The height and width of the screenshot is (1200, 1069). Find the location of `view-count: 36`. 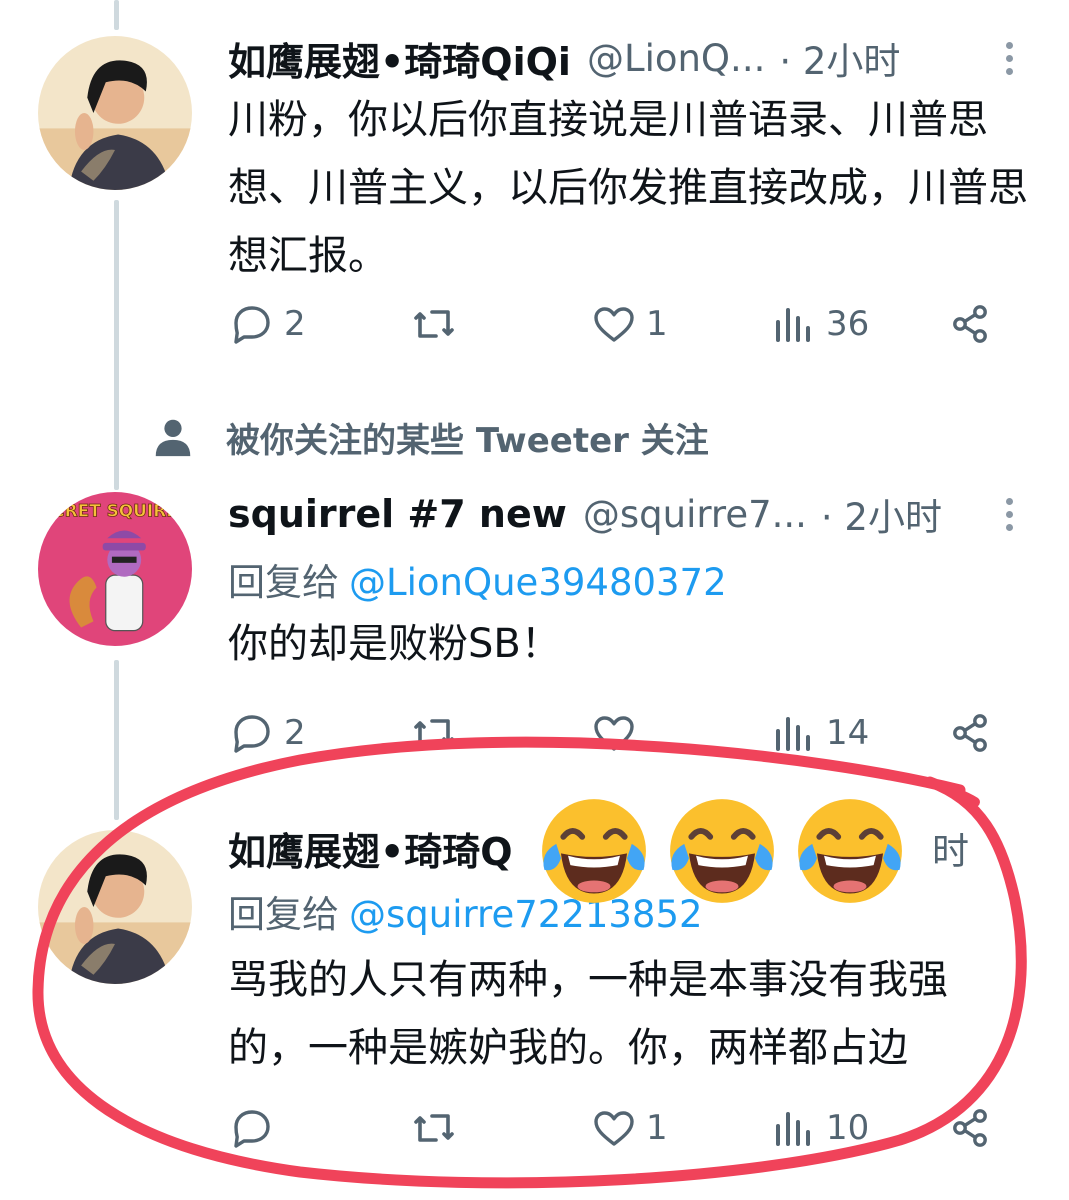

view-count: 36 is located at coordinates (848, 324).